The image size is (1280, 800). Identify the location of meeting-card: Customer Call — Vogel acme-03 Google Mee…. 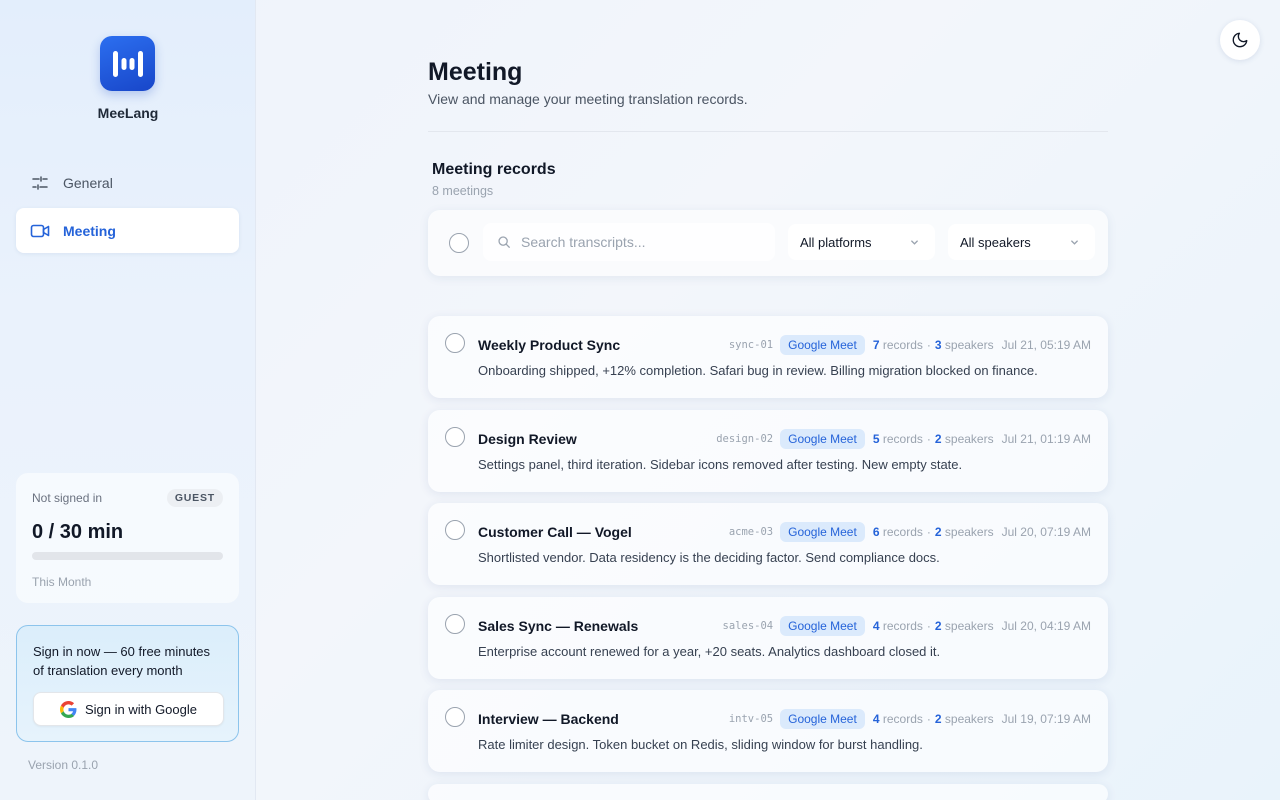
(768, 544).